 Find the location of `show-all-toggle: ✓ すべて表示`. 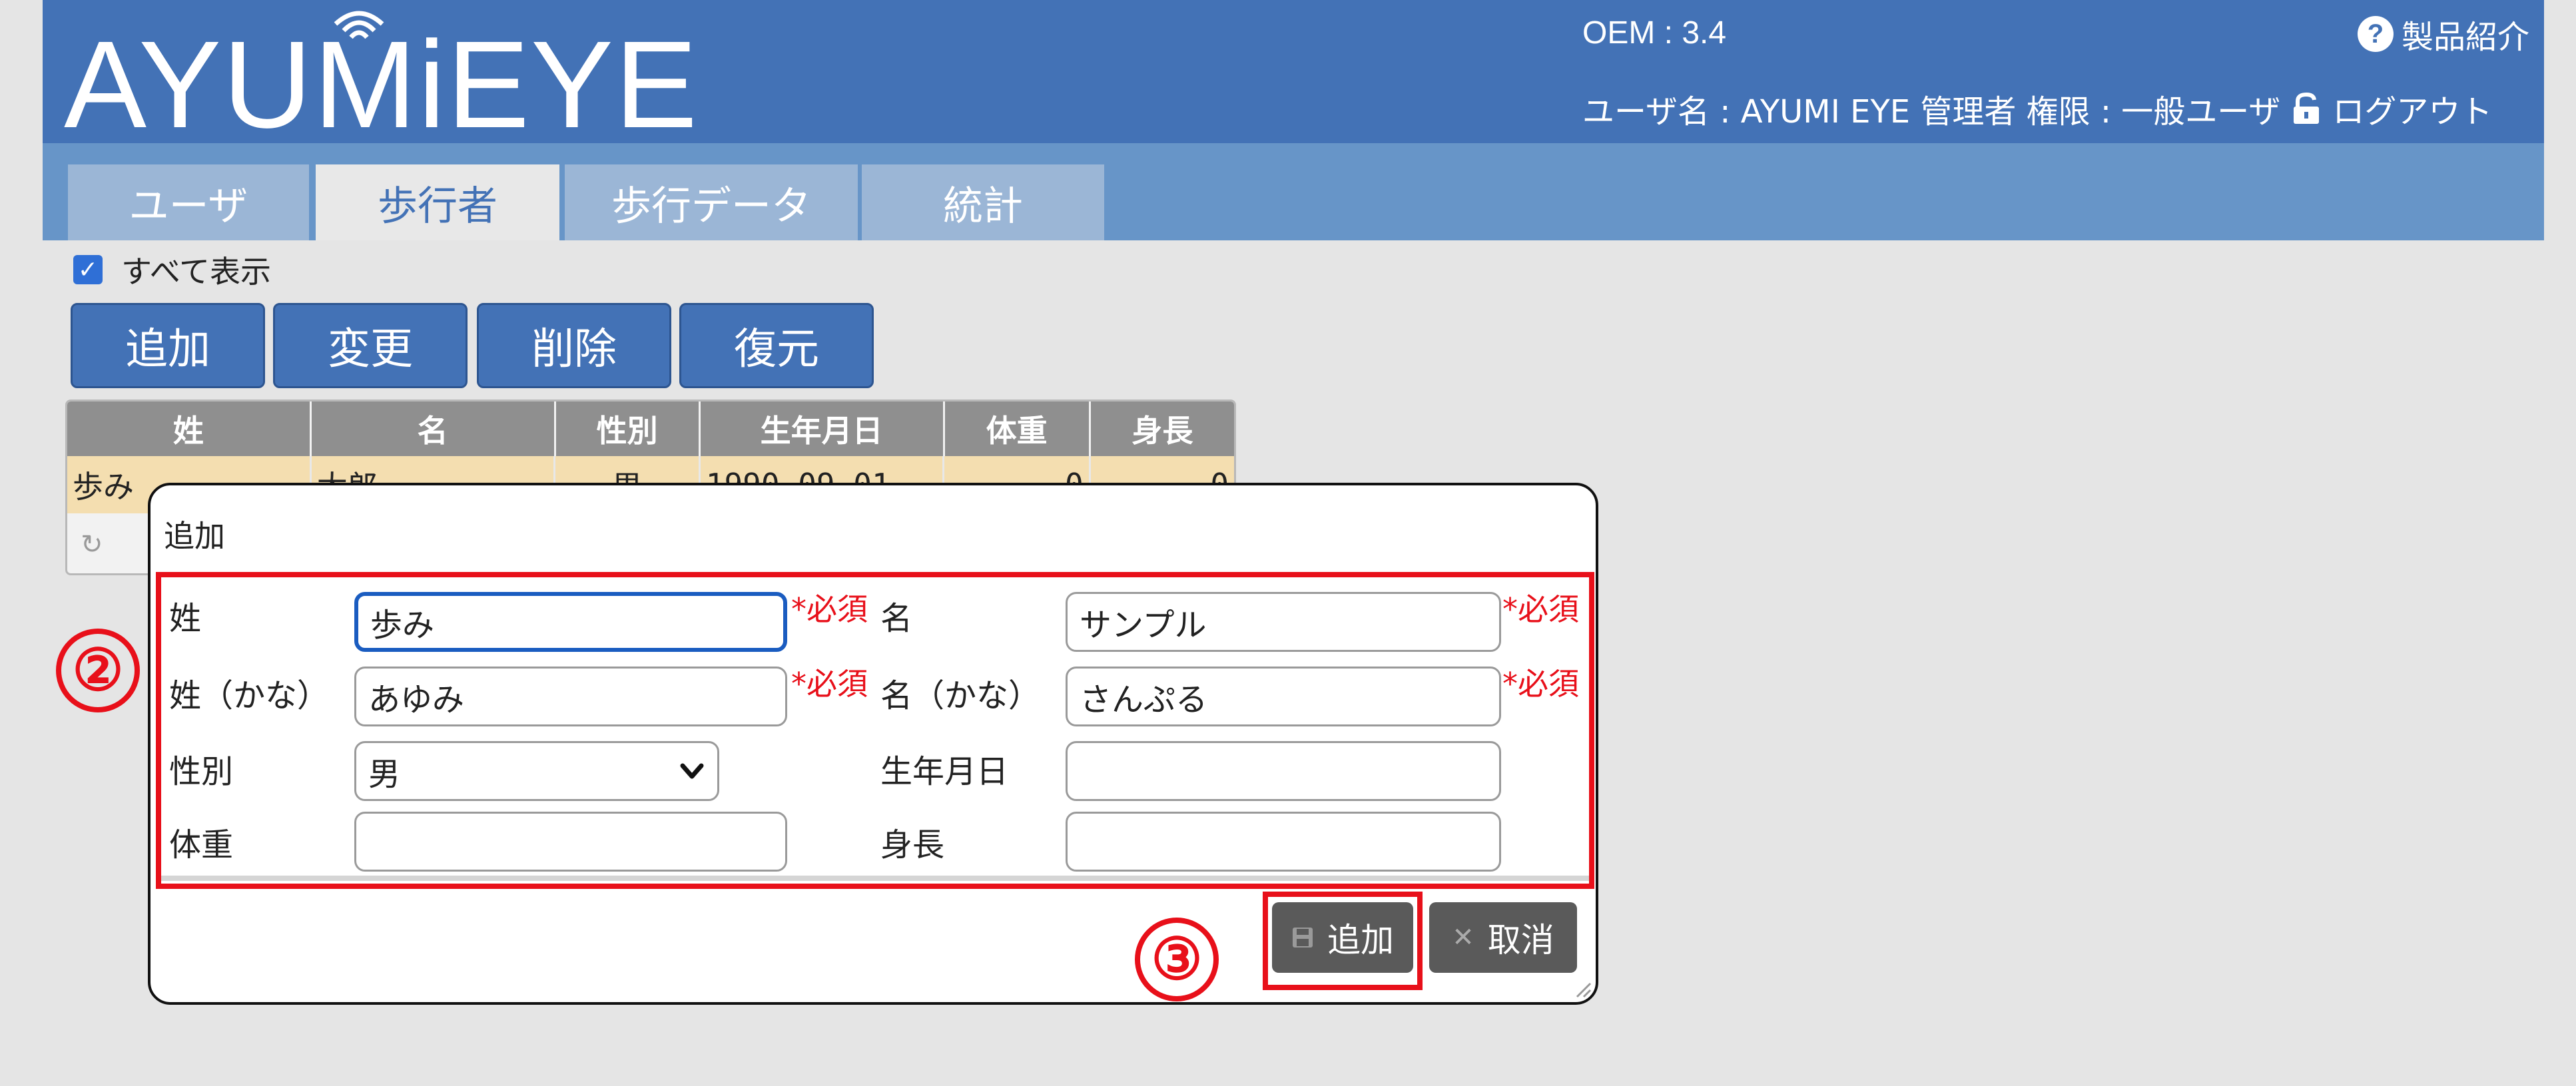

show-all-toggle: ✓ すべて表示 is located at coordinates (172, 270).